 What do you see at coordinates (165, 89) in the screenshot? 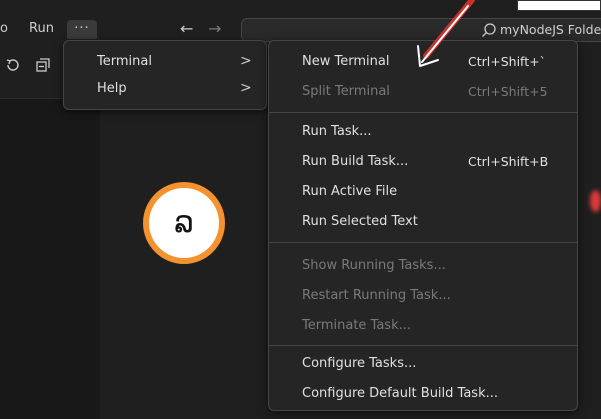
I see `menu-item-help: Help >` at bounding box center [165, 89].